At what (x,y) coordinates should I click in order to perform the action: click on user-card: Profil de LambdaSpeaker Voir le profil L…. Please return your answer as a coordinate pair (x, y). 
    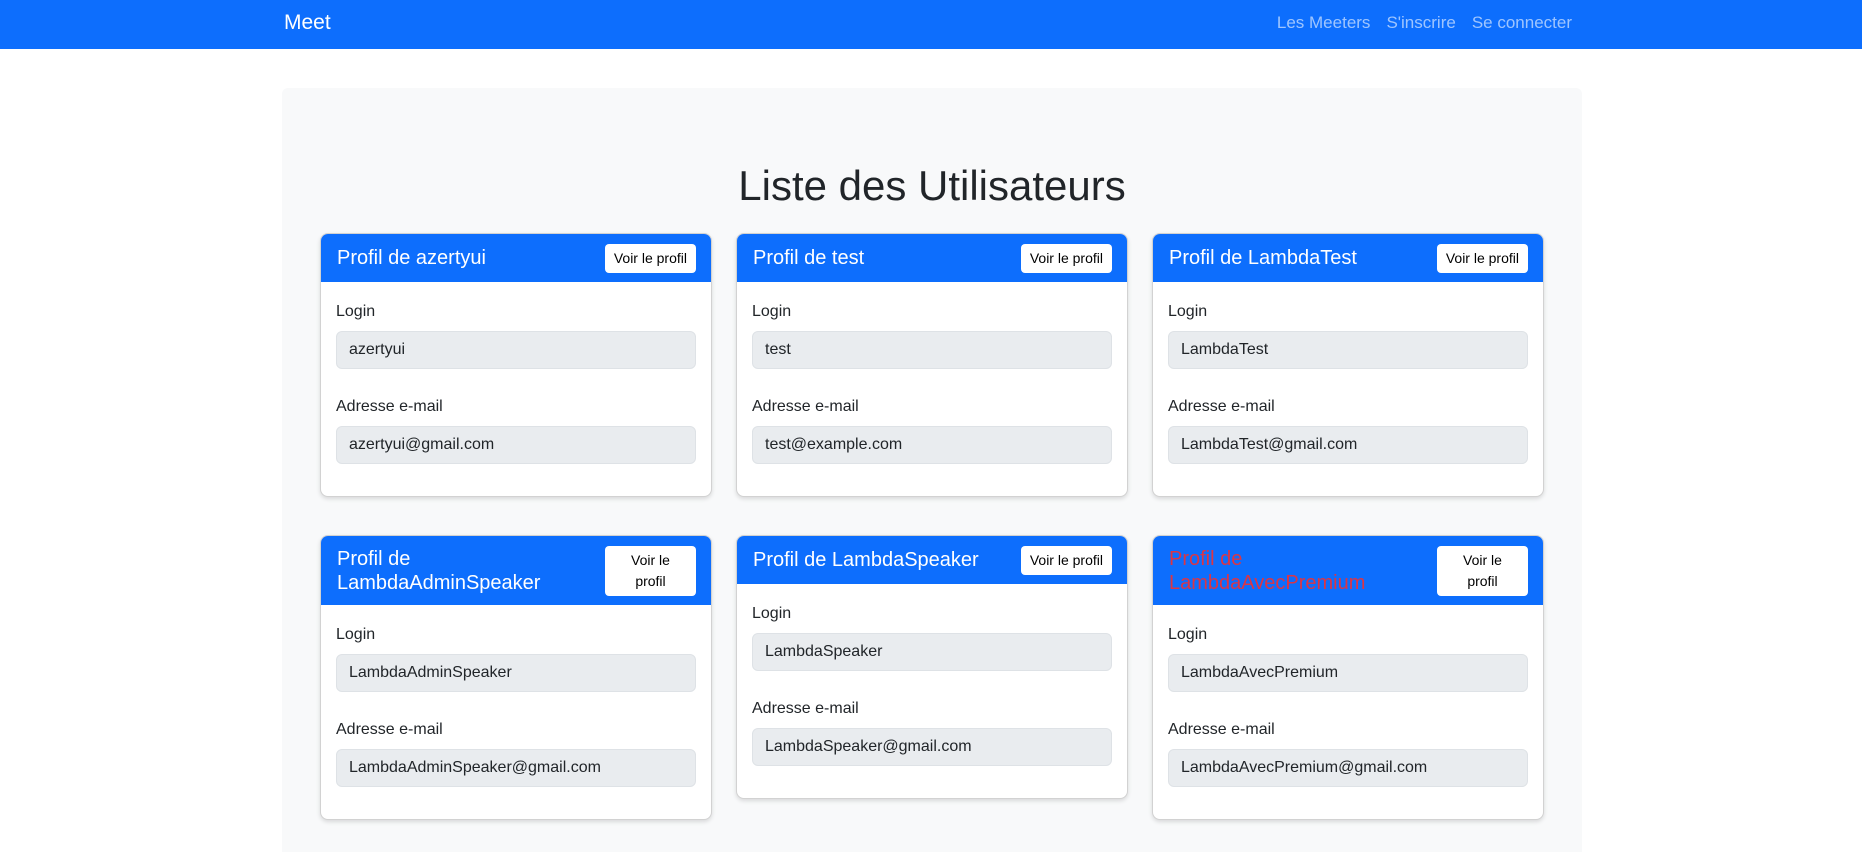
    Looking at the image, I should click on (932, 667).